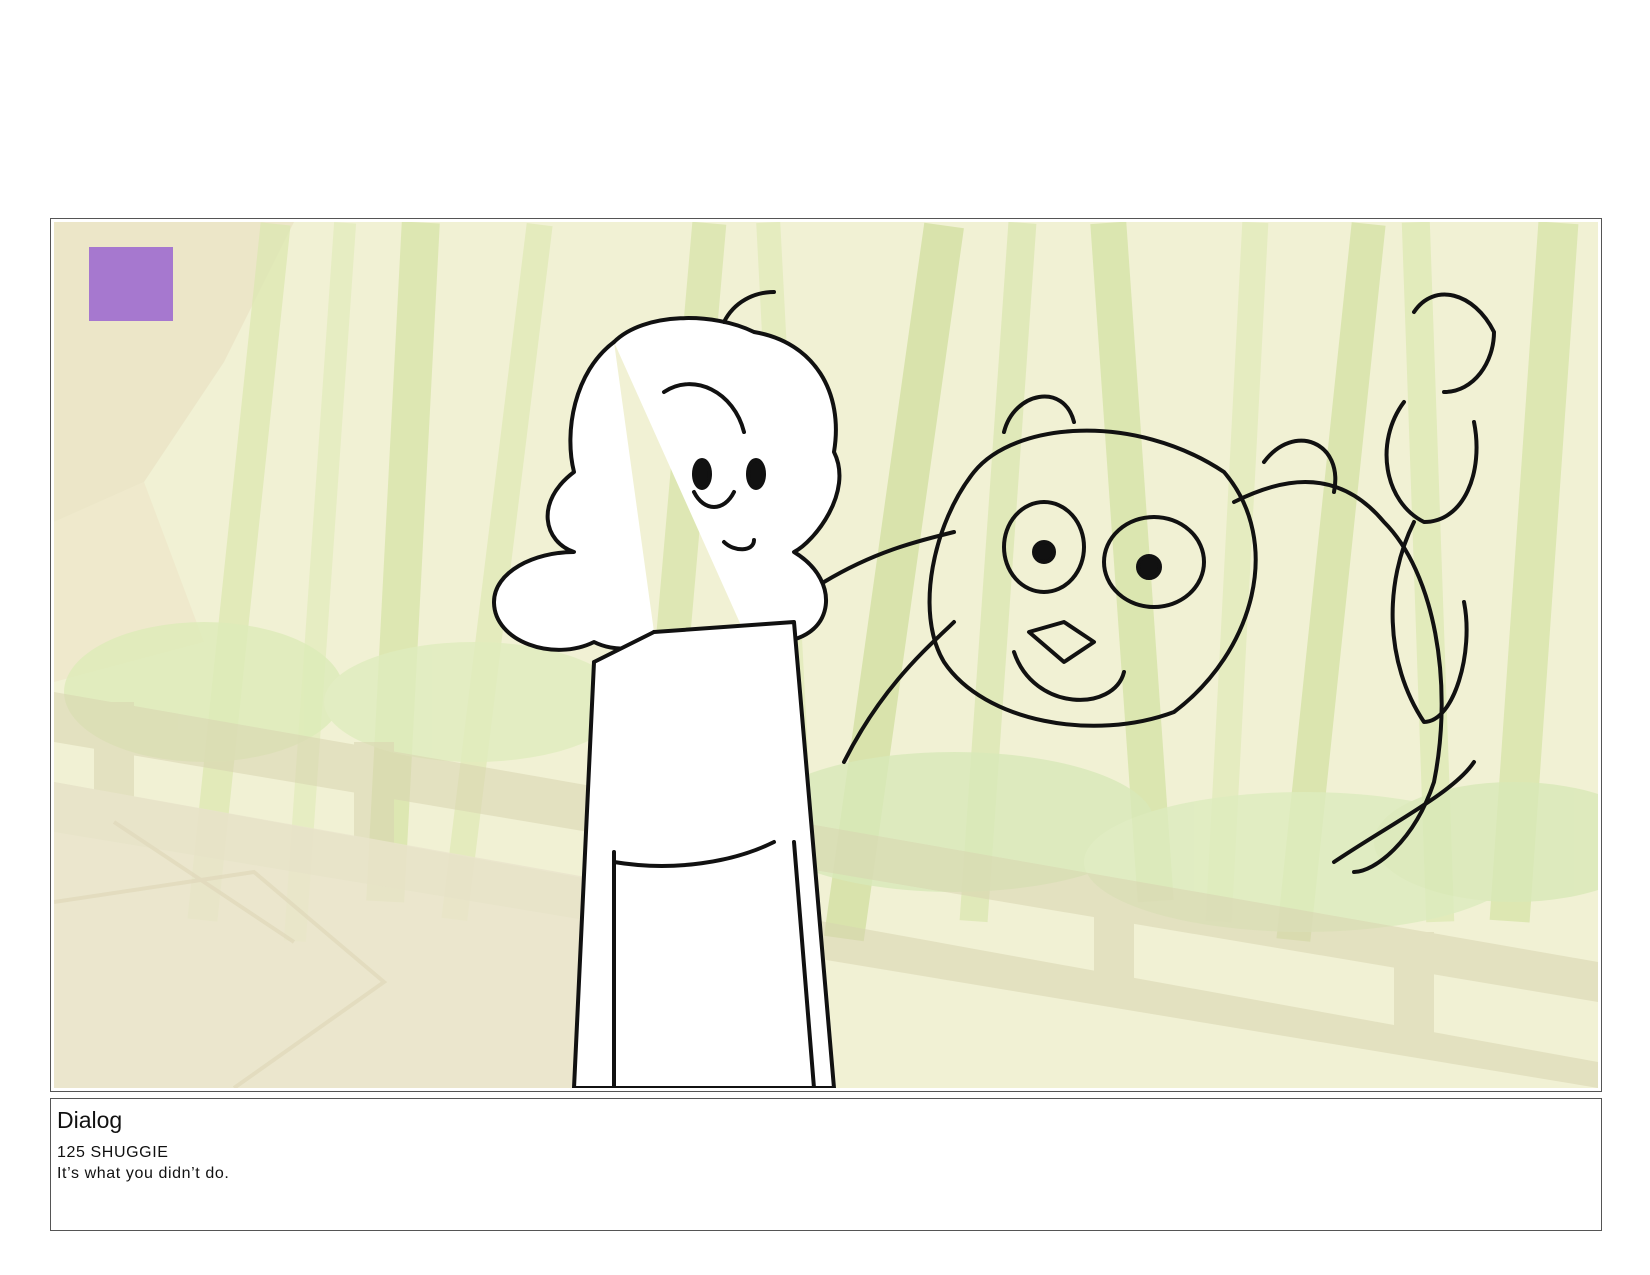  I want to click on dialog-speaker-line: 125 SHUGGIE, so click(113, 1152).